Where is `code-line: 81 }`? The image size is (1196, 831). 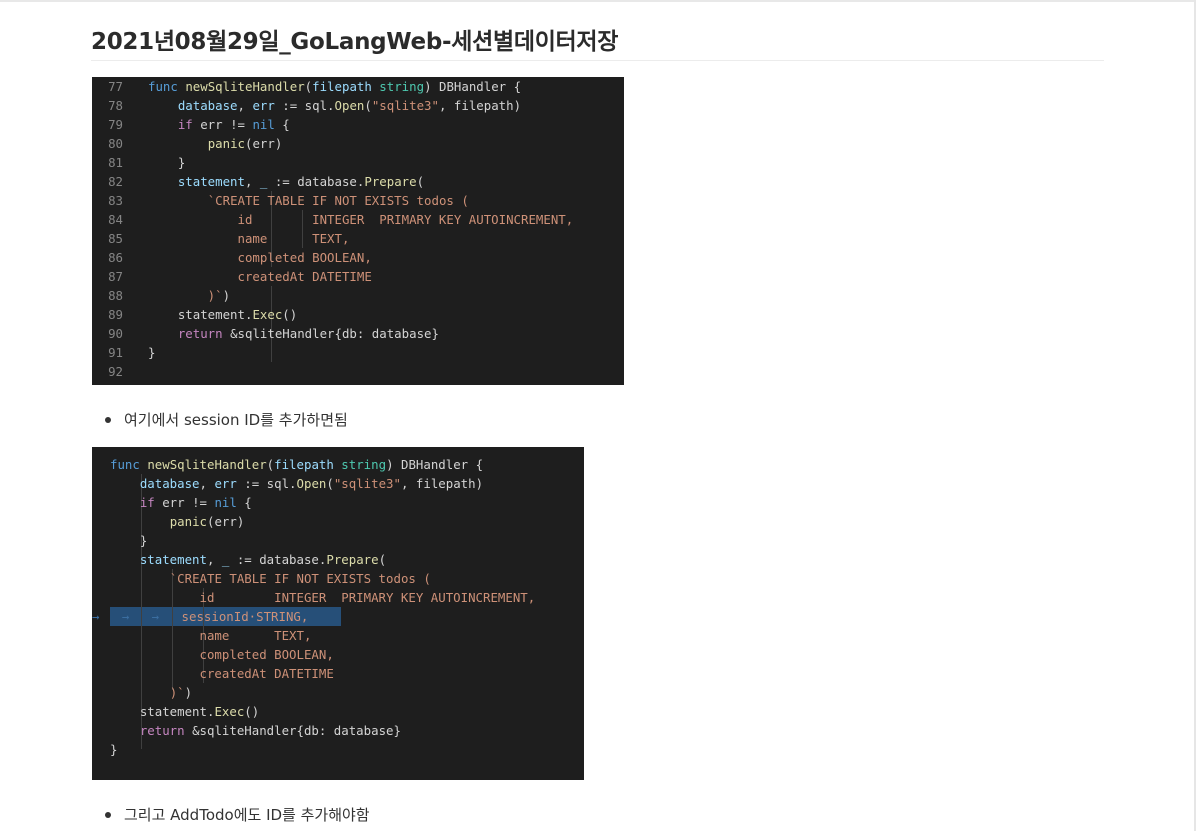
code-line: 81 } is located at coordinates (358, 162).